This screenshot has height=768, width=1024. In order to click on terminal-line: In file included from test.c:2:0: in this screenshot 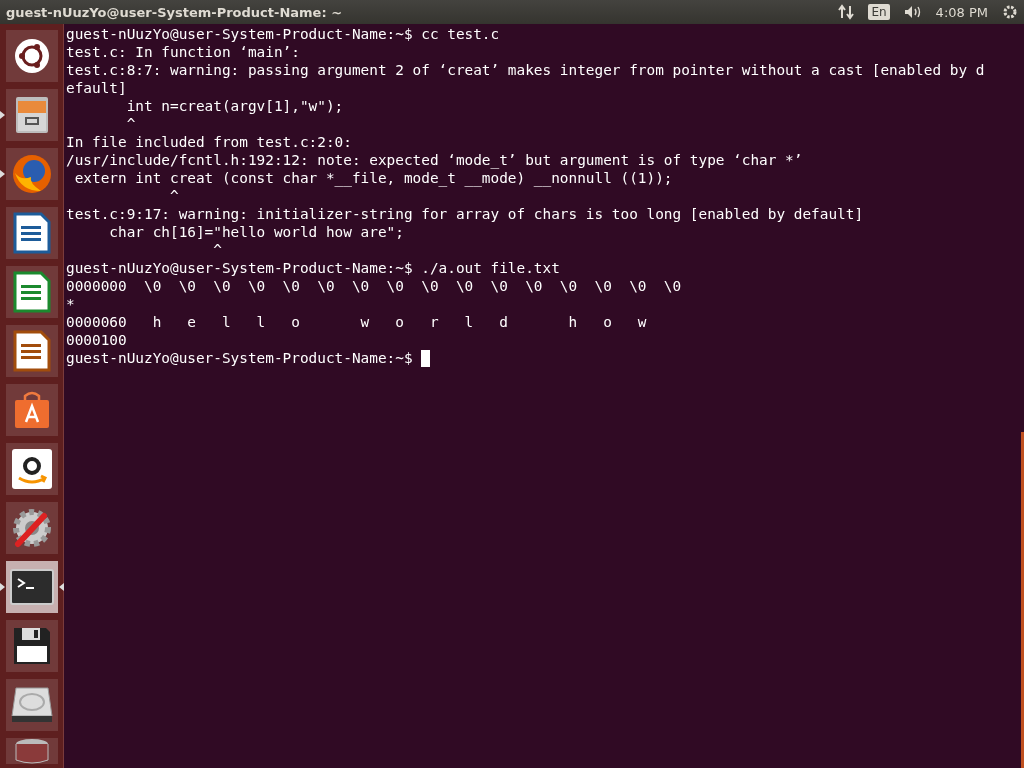, I will do `click(209, 142)`.